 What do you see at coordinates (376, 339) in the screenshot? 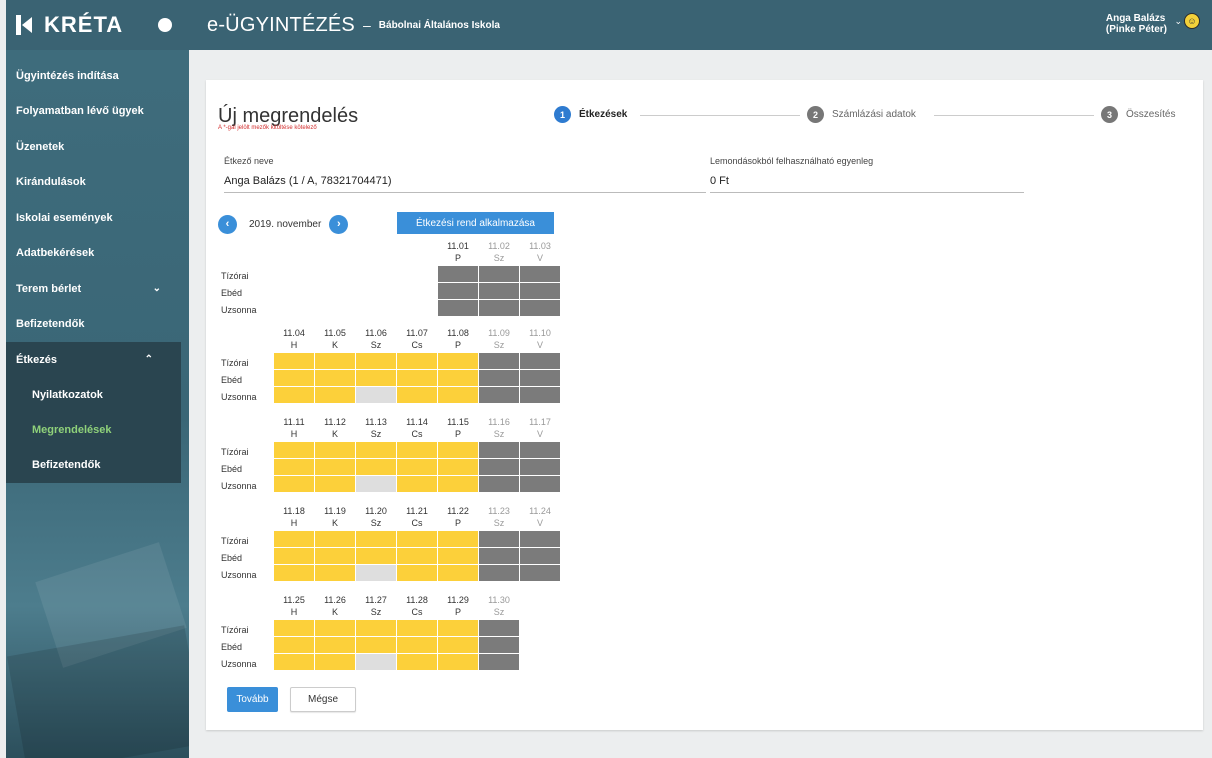
I see `day-header: 11.06 Sz` at bounding box center [376, 339].